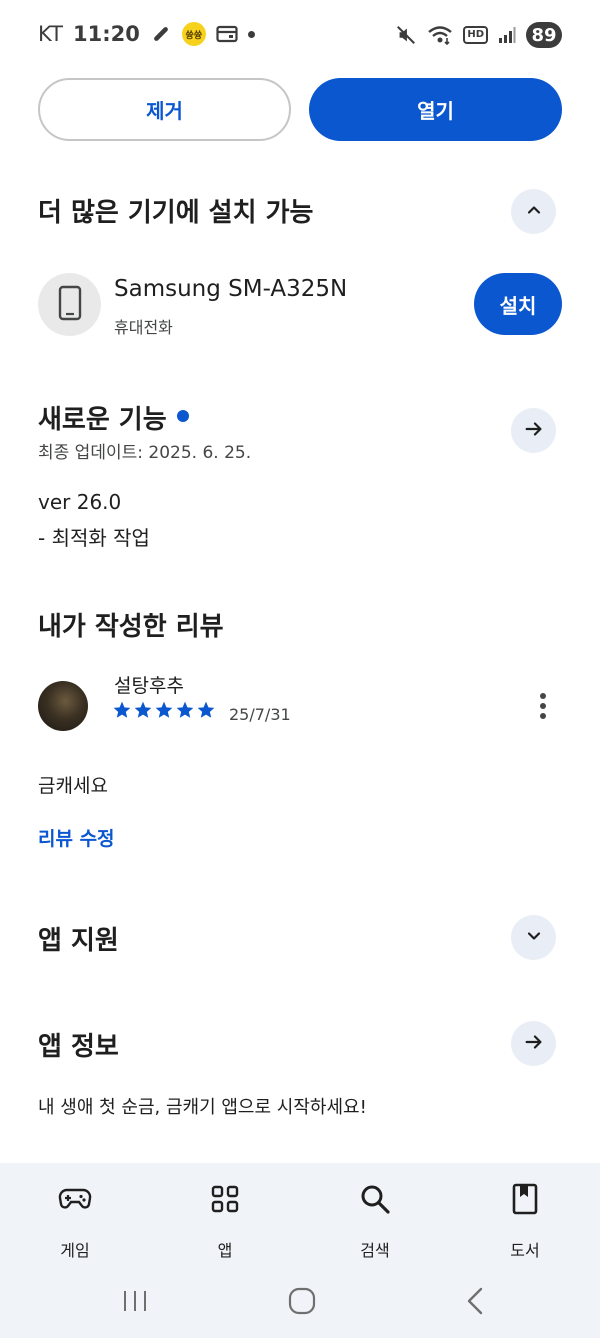 The image size is (600, 1338). I want to click on app-info-arrow-button, so click(533, 1043).